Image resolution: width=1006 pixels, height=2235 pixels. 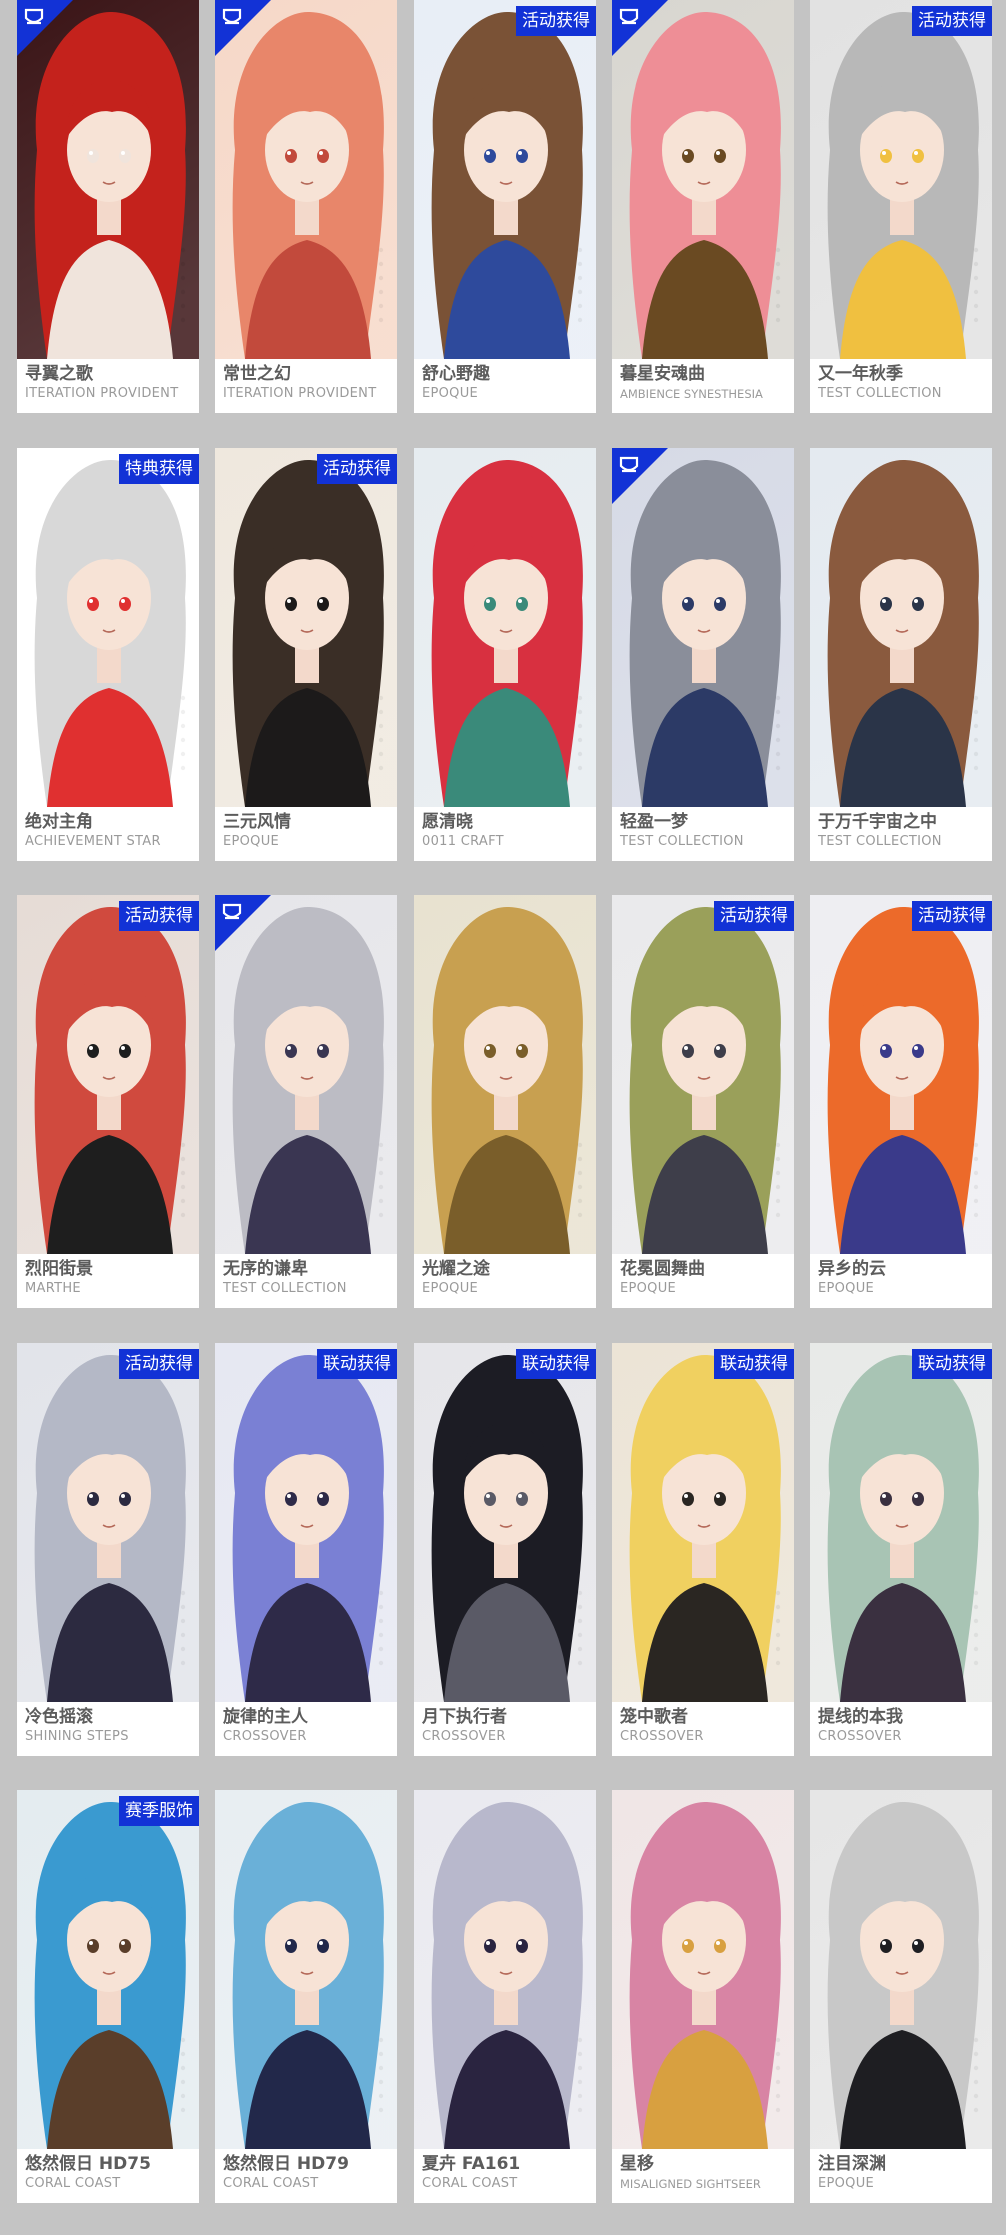 I want to click on skin-info: 暮星安魂曲 AMBIENCE SYNESTHESIA, so click(x=703, y=386).